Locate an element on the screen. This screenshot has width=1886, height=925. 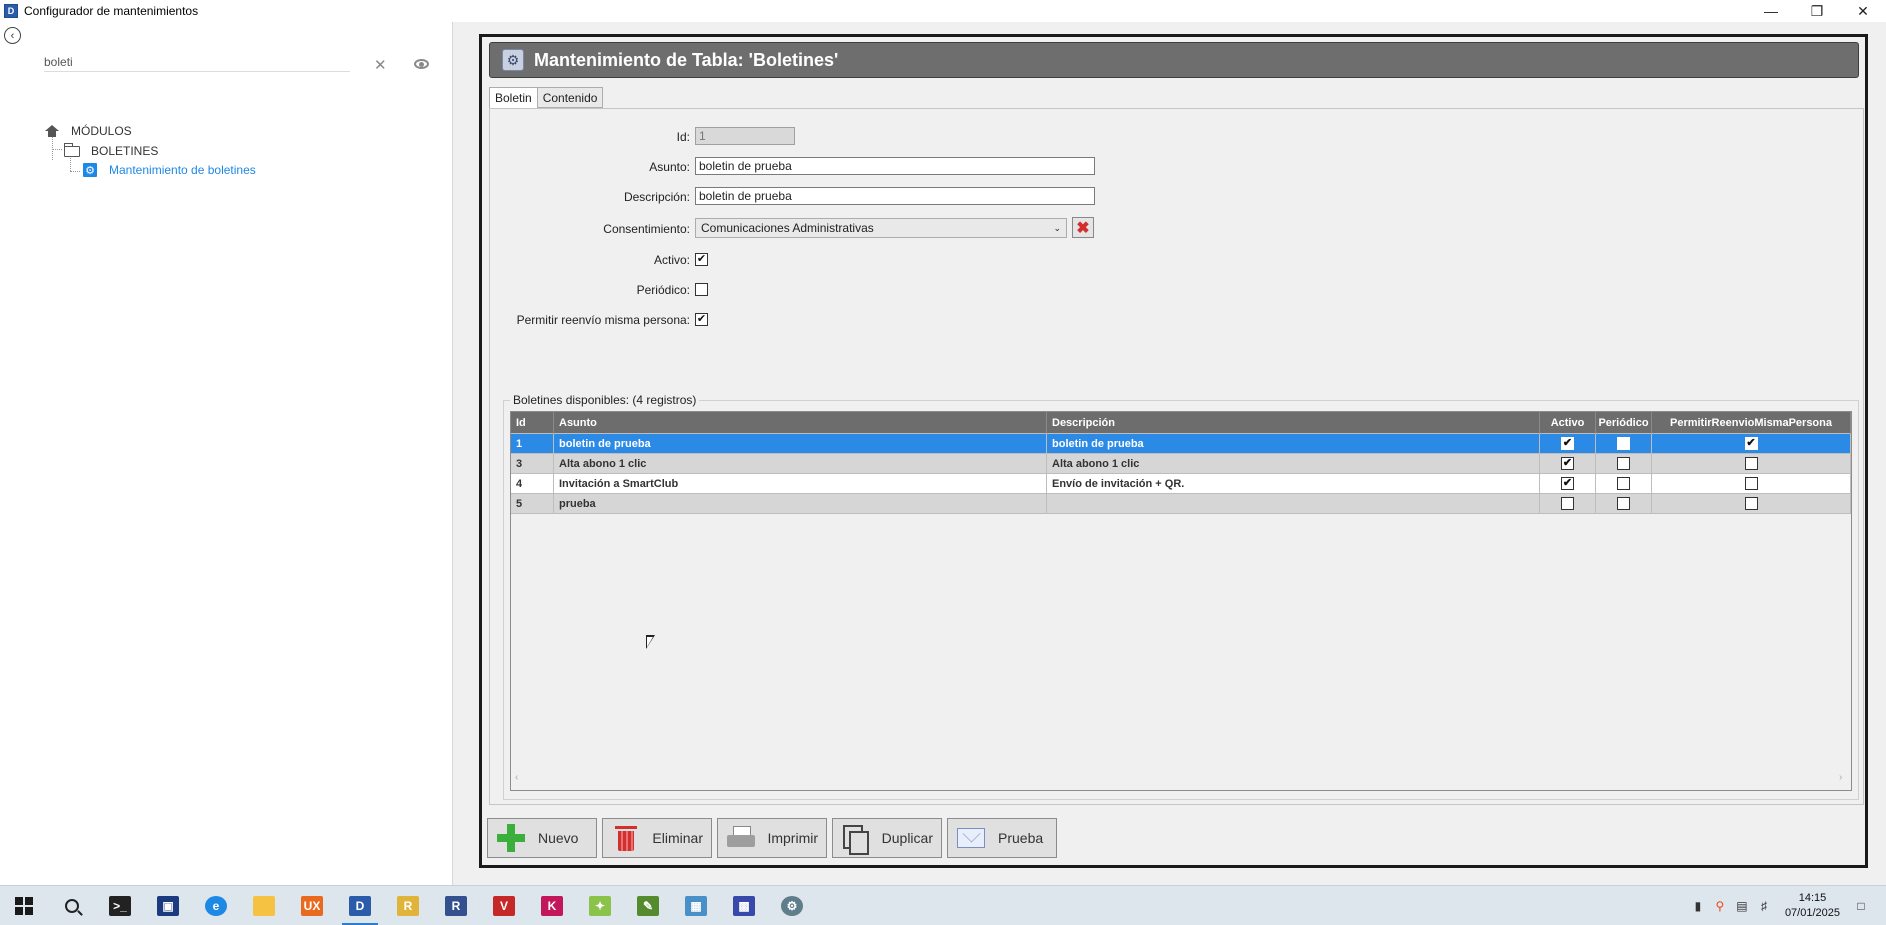
taskbar-tool-app: ✦ is located at coordinates (600, 905).